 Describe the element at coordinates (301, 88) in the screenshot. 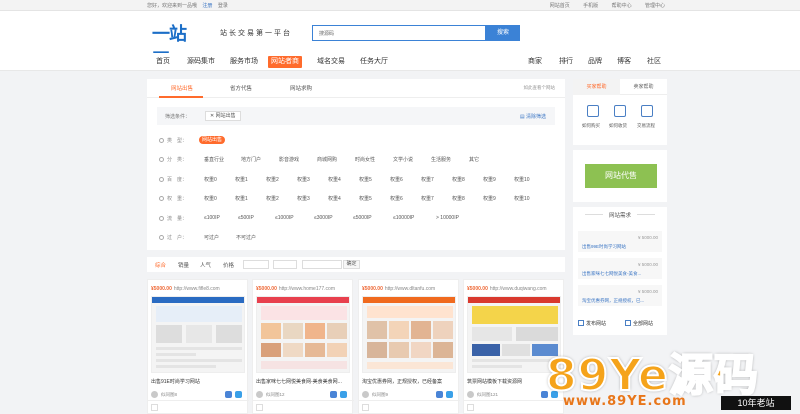

I see `tab-website-wanted: 网站求购` at that location.